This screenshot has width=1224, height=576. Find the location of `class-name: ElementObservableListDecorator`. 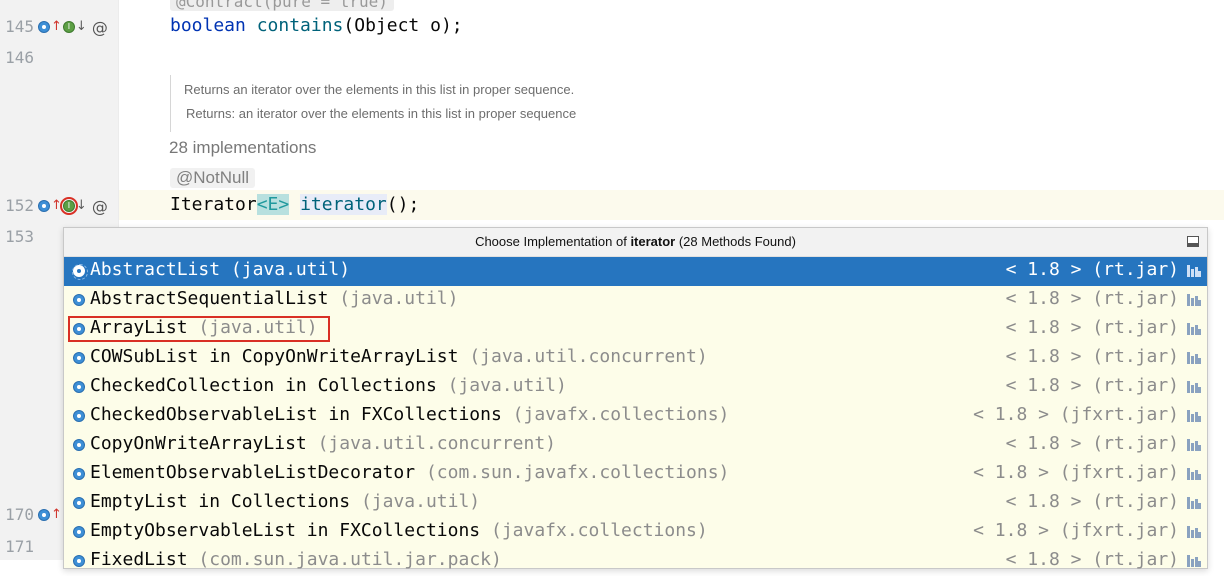

class-name: ElementObservableListDecorator is located at coordinates (253, 472).